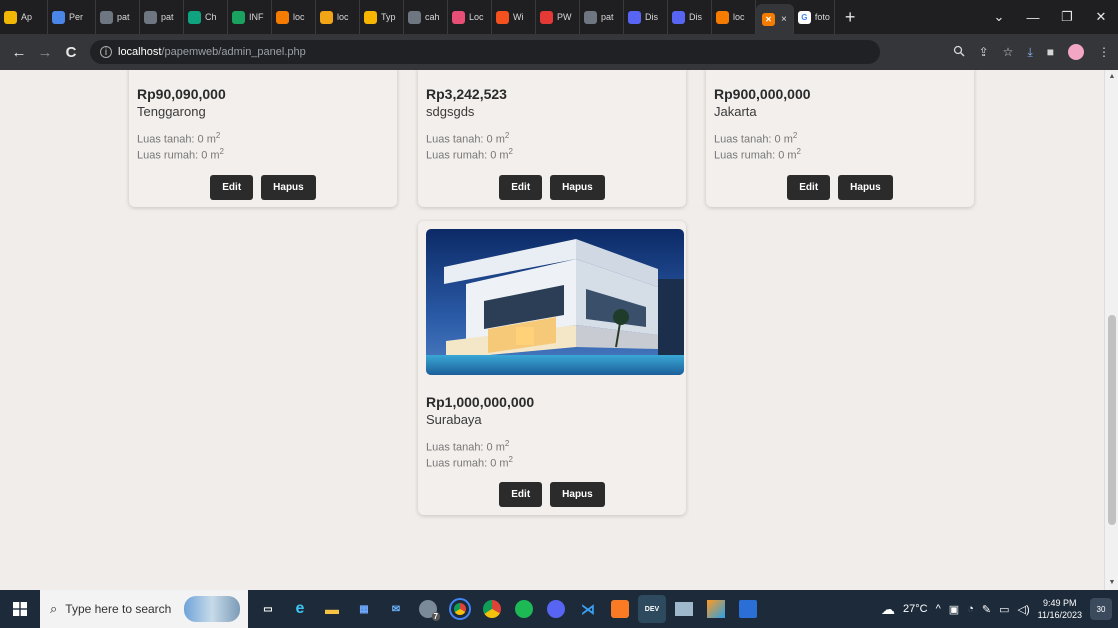 The height and width of the screenshot is (628, 1118). I want to click on app-orange-icon, so click(716, 609).